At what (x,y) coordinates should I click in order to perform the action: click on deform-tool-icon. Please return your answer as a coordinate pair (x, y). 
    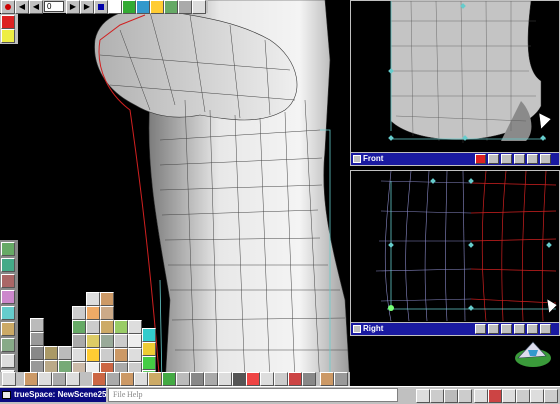
    Looking at the image, I should click on (8, 265).